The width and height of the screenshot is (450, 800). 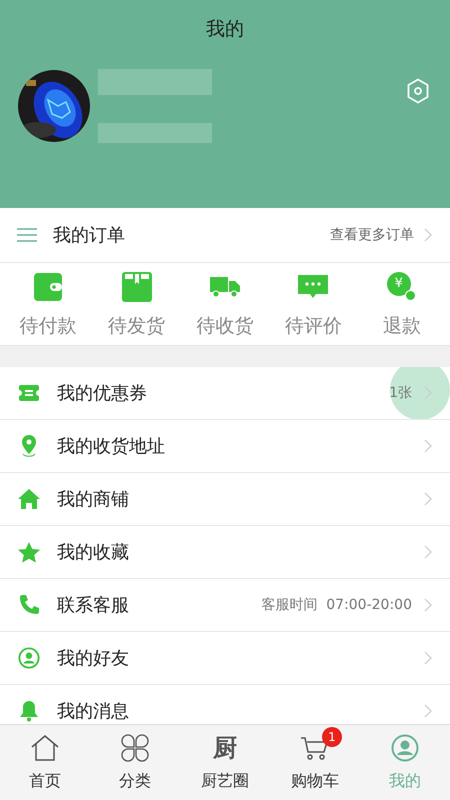 What do you see at coordinates (381, 235) in the screenshot?
I see `more-orders-link: 查看更多订单` at bounding box center [381, 235].